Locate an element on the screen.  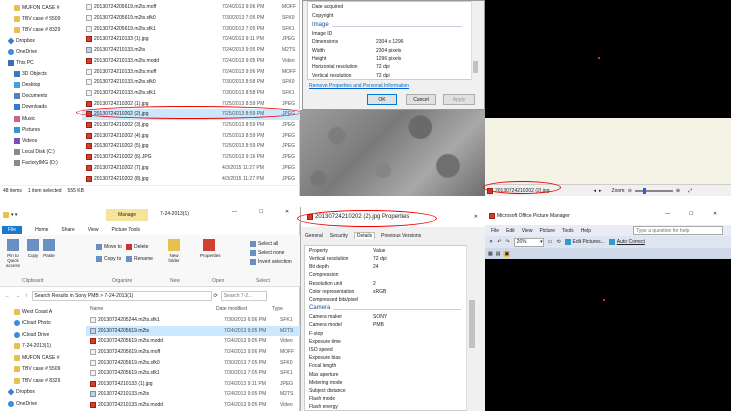
nav-item: iCloud Drive is located at coordinates (47, 335).